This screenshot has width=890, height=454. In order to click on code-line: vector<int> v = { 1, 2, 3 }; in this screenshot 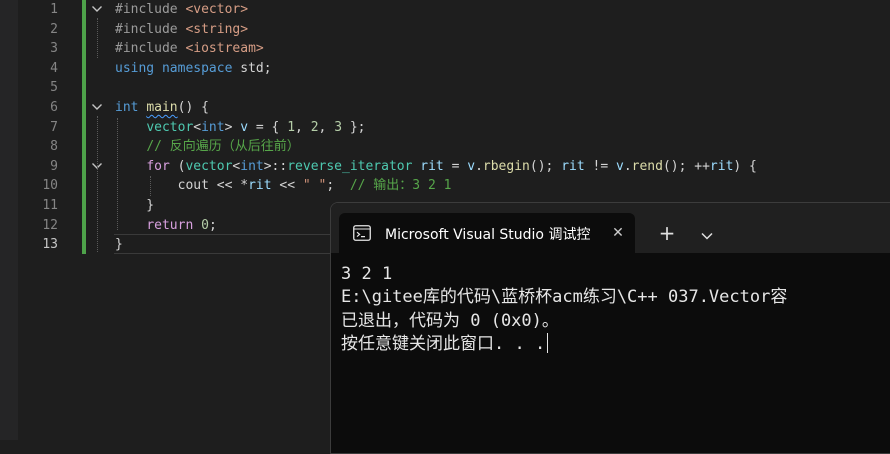, I will do `click(240, 128)`.